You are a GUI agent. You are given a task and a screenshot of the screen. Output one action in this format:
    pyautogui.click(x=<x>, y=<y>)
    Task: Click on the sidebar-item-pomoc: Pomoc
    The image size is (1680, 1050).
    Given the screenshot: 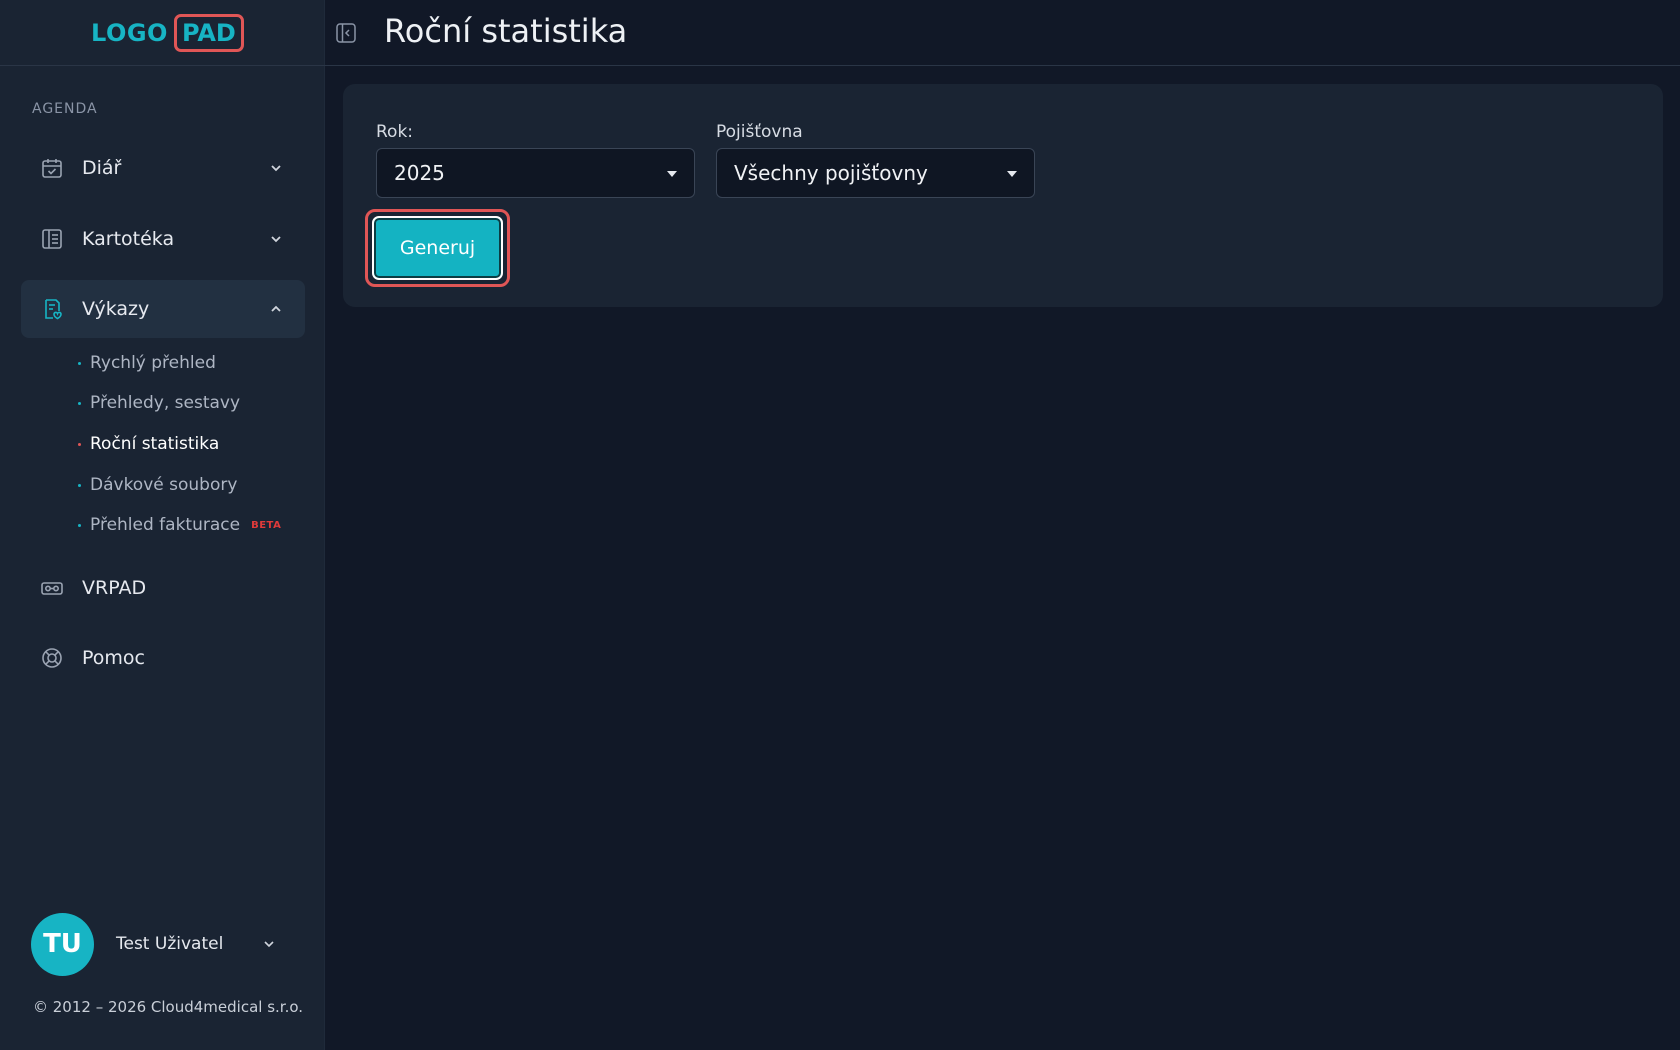 What is the action you would take?
    pyautogui.click(x=163, y=658)
    